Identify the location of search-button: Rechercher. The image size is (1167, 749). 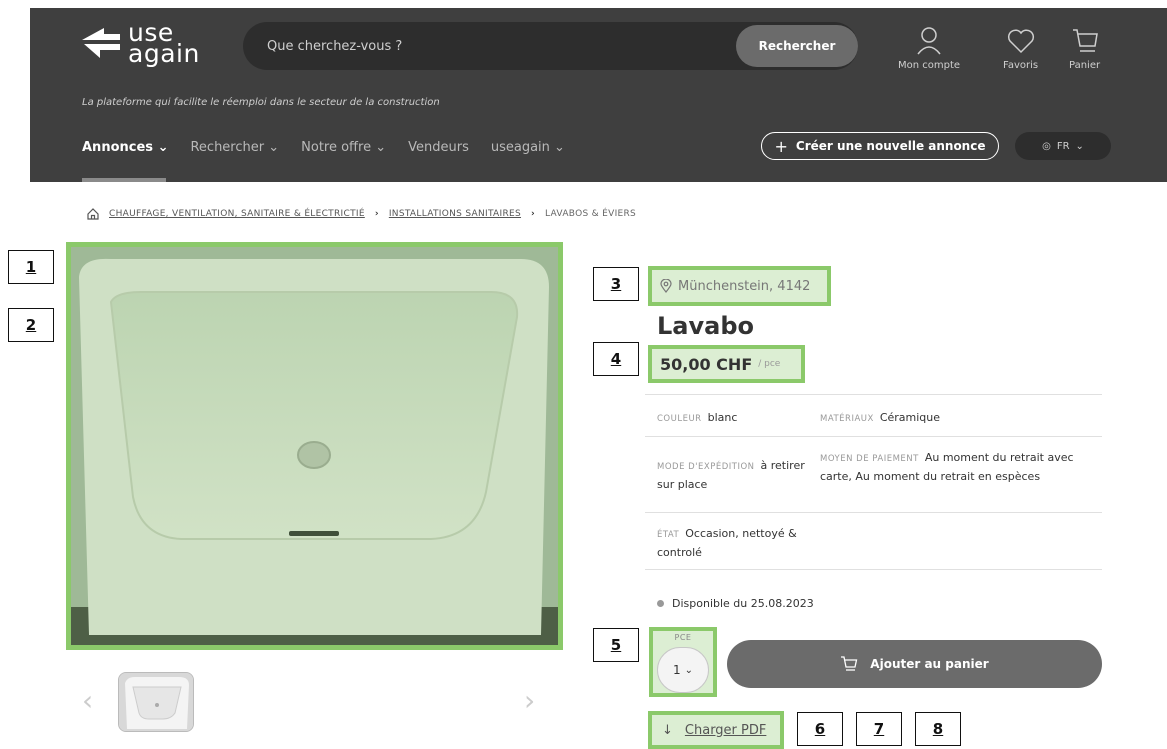
(797, 46).